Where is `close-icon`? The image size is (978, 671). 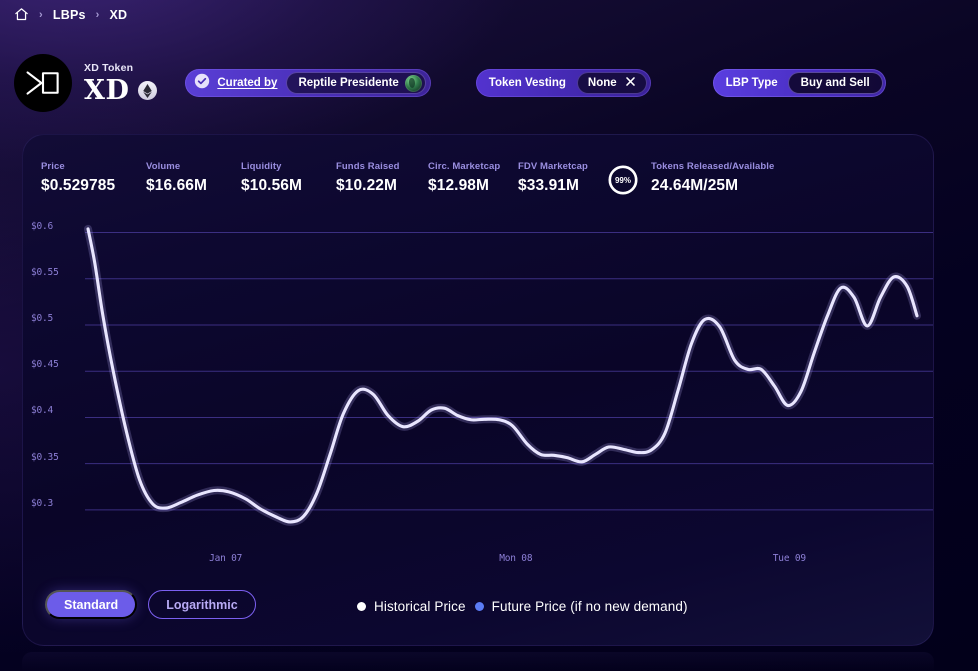
close-icon is located at coordinates (630, 83).